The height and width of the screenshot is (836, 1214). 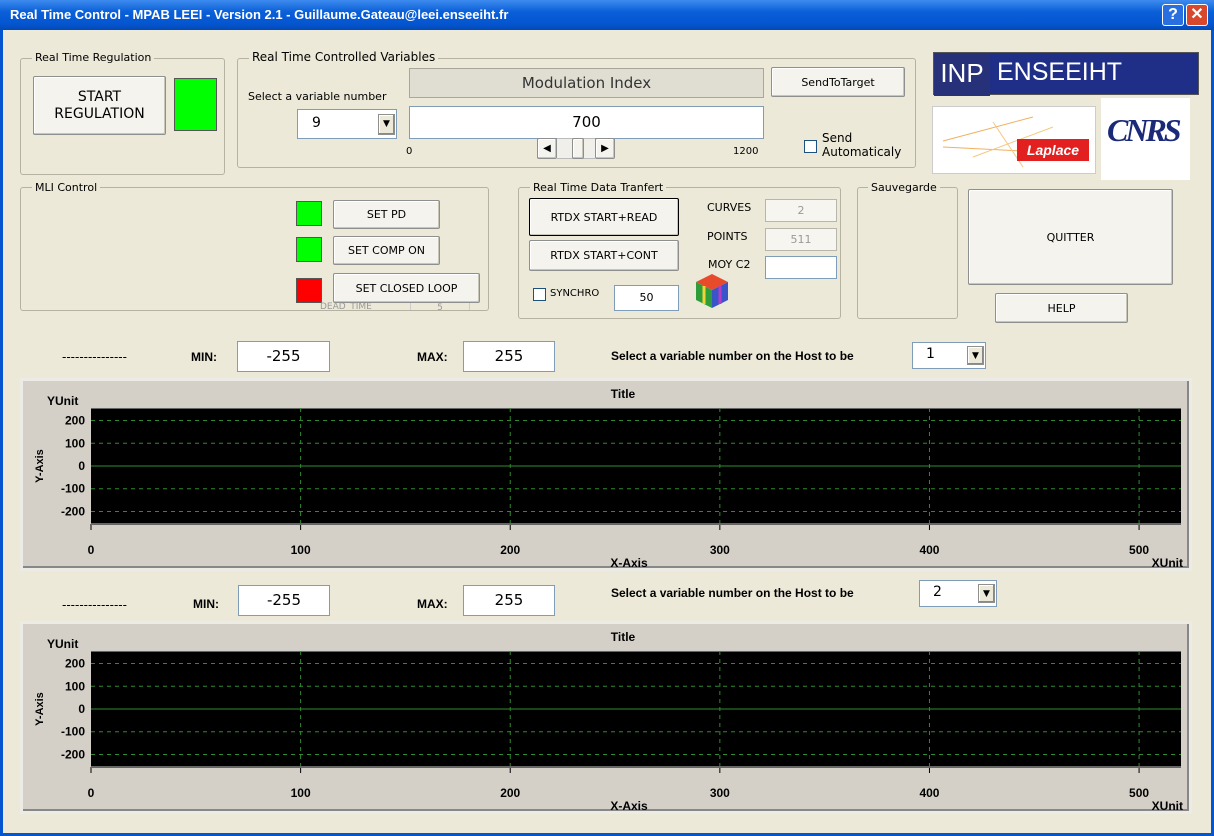 I want to click on synchro-input: 50, so click(x=646, y=298).